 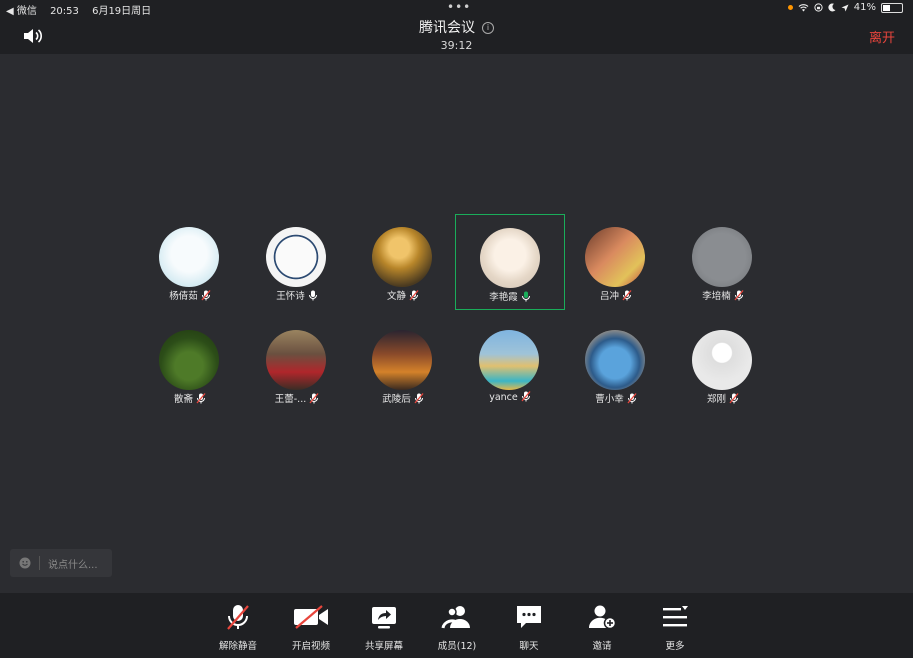 I want to click on chat-label: 聊天, so click(x=529, y=646).